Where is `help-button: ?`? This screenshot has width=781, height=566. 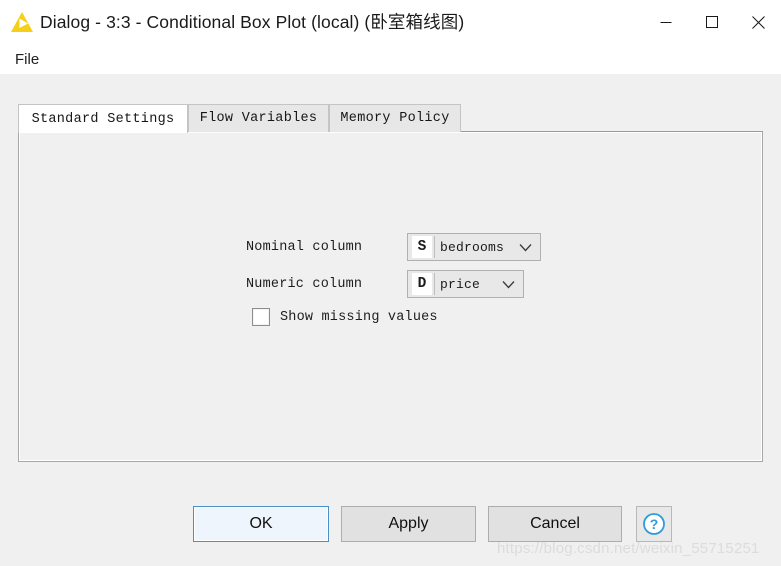 help-button: ? is located at coordinates (654, 524).